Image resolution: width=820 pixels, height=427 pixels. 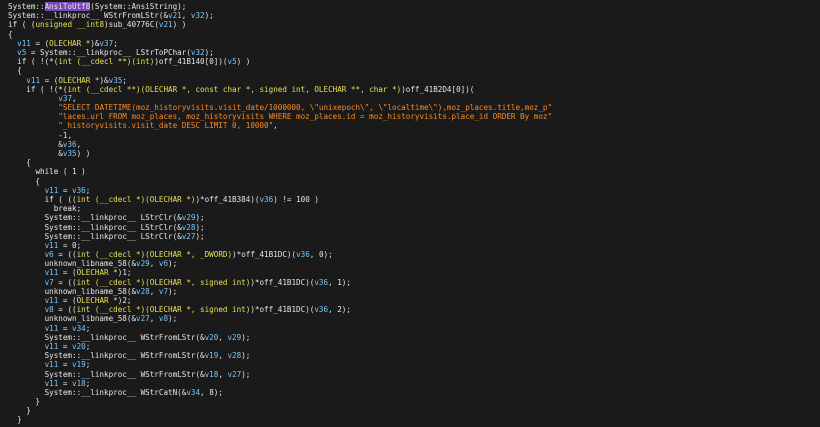 I want to click on code-line: v11 = (OLECHAR *)&v35;, so click(x=414, y=80).